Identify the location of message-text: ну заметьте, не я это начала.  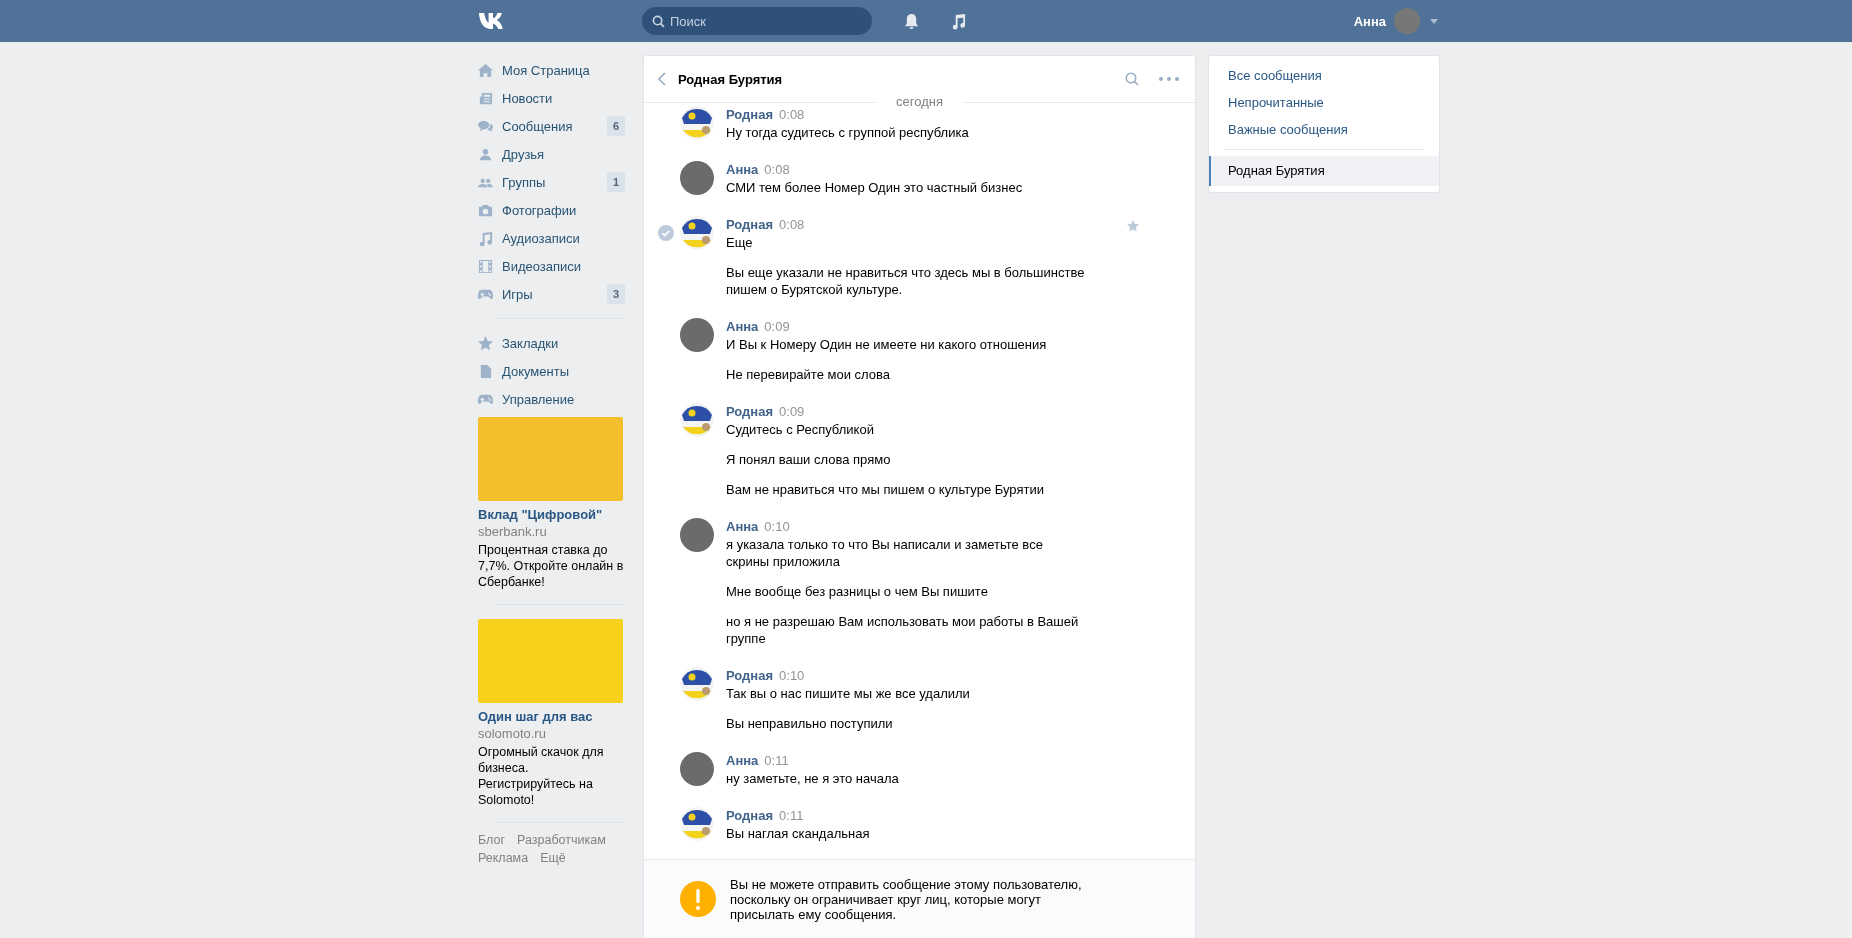
(813, 778).